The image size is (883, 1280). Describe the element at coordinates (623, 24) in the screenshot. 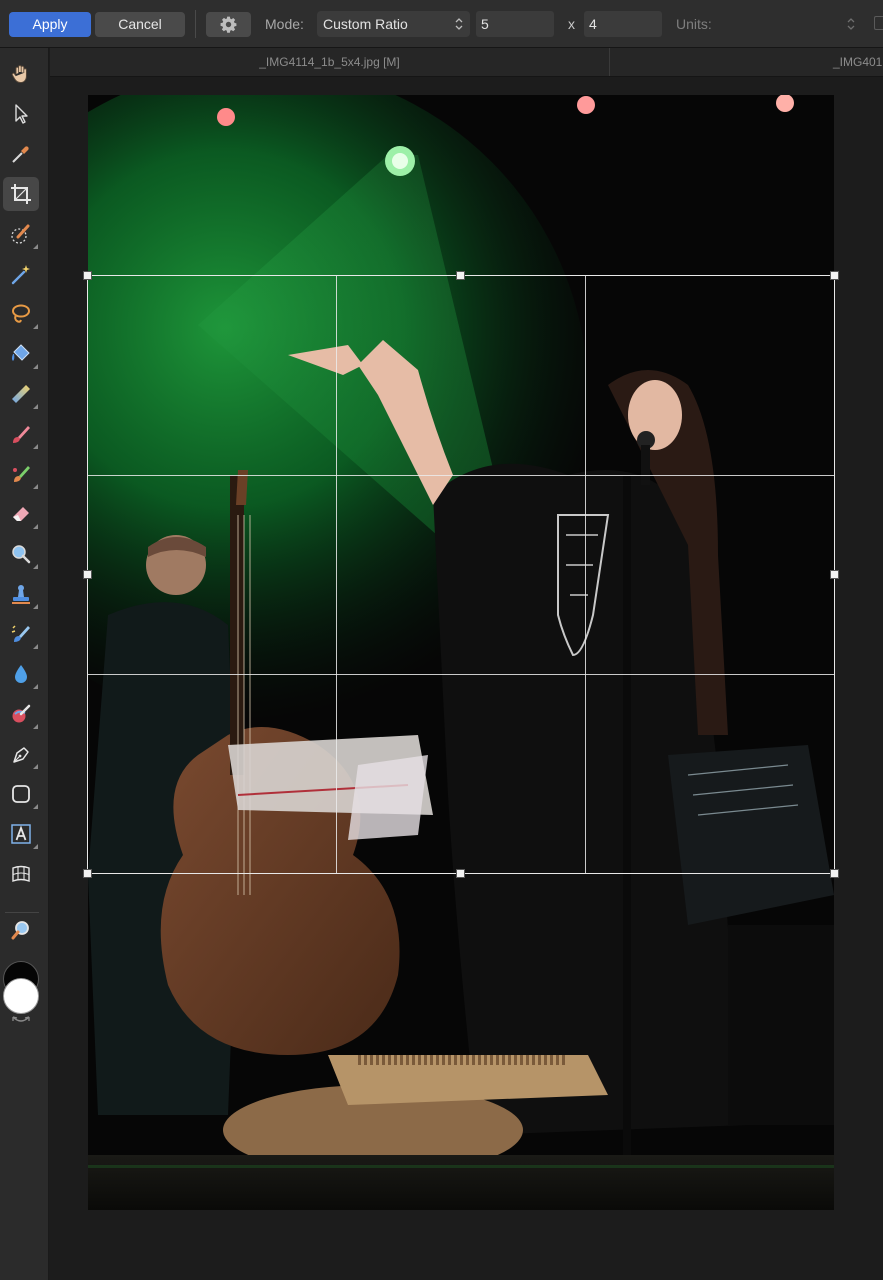

I see `ratio-height-input: 4` at that location.